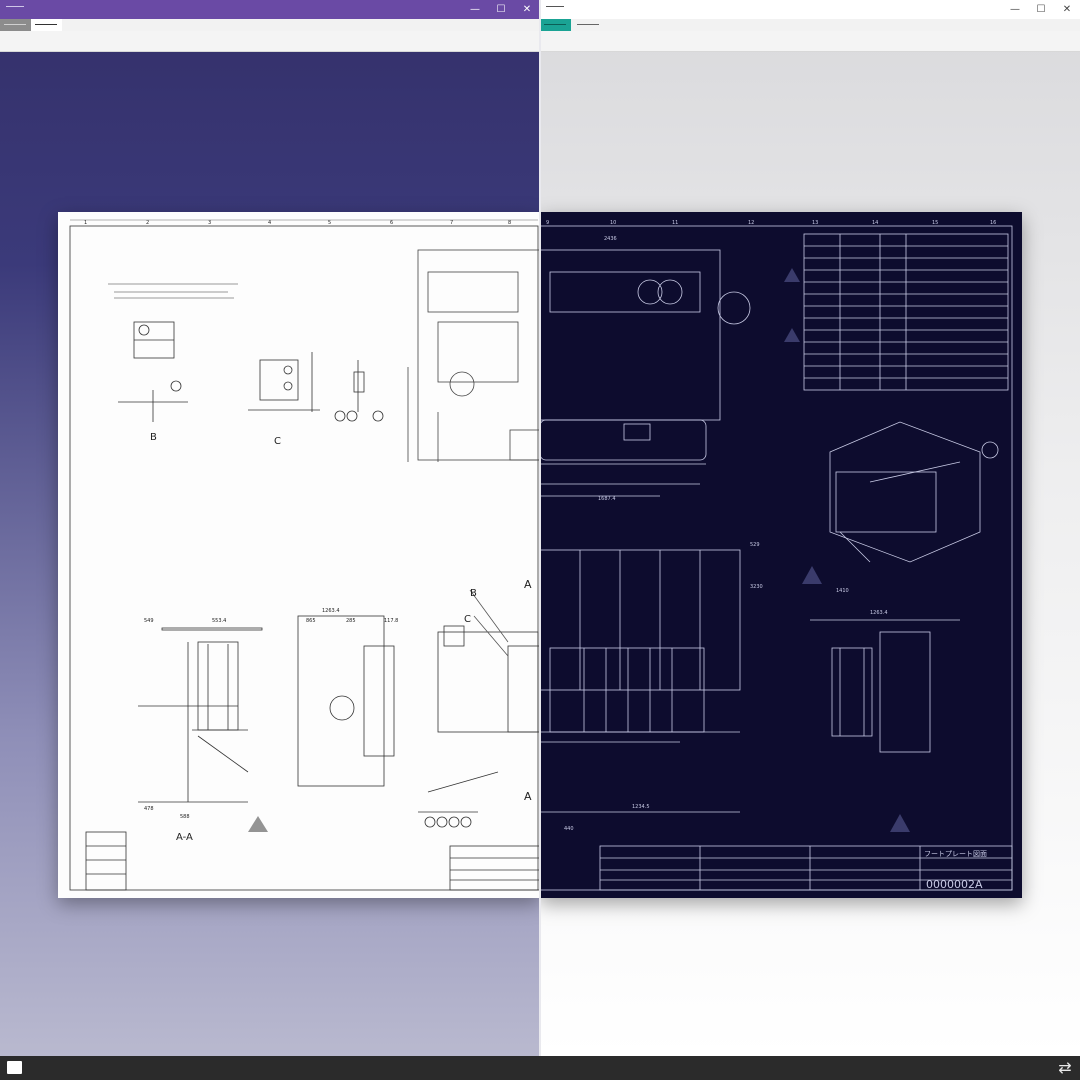 This screenshot has width=1080, height=1080. Describe the element at coordinates (184, 837) in the screenshot. I see `section-label-aa: A-A` at that location.